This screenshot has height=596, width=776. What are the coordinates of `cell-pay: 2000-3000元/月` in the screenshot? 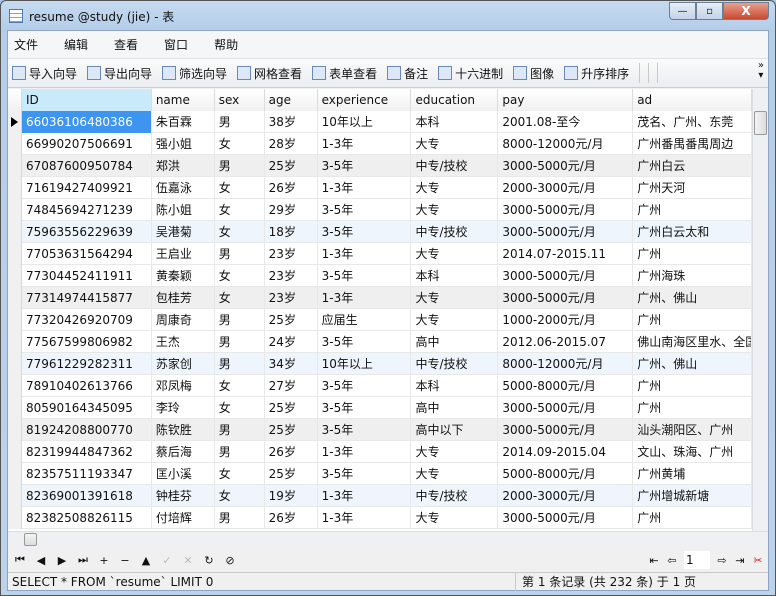 It's located at (566, 188).